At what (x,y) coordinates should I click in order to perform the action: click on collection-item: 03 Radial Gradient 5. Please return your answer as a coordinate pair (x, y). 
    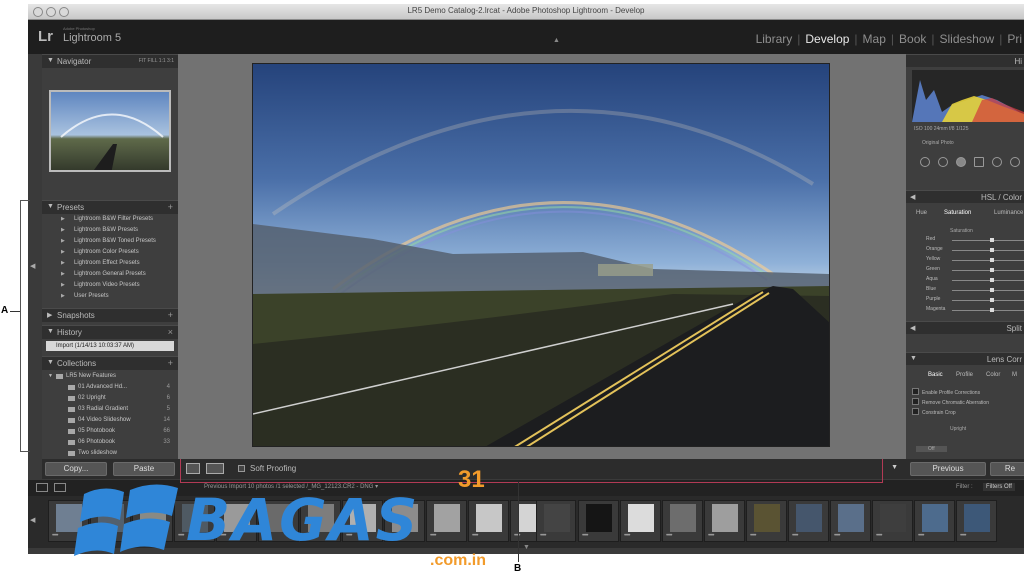
    Looking at the image, I should click on (110, 409).